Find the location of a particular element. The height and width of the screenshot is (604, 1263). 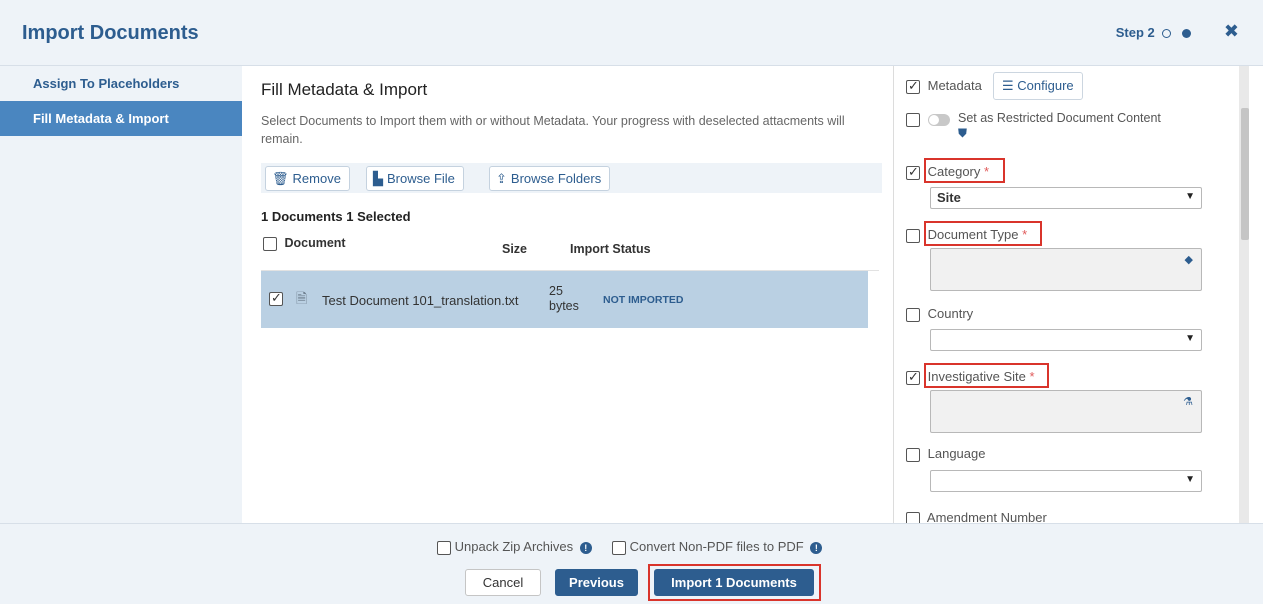

browse-file-button: ▙ Browse File is located at coordinates (415, 178).